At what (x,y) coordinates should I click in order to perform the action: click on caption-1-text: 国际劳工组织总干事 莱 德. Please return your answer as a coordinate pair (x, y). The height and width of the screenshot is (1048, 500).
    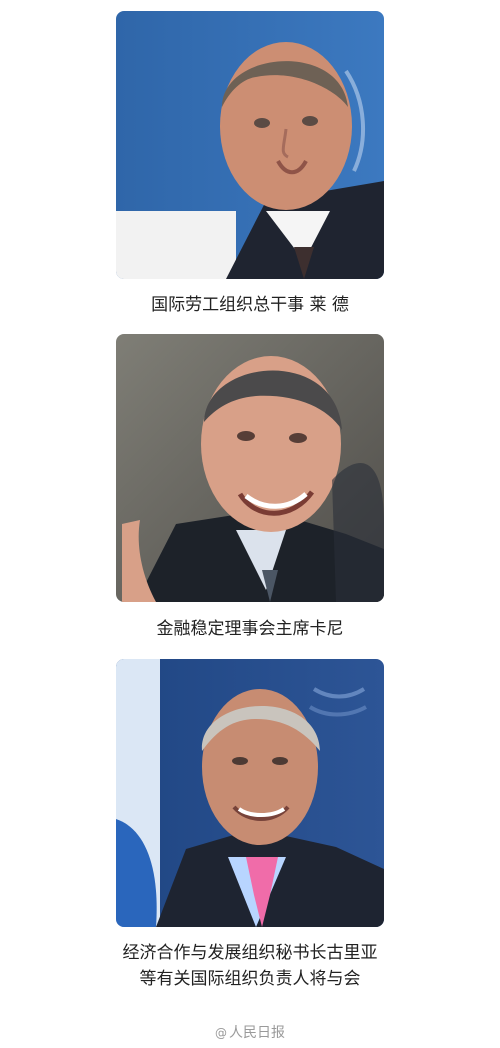
    Looking at the image, I should click on (250, 305).